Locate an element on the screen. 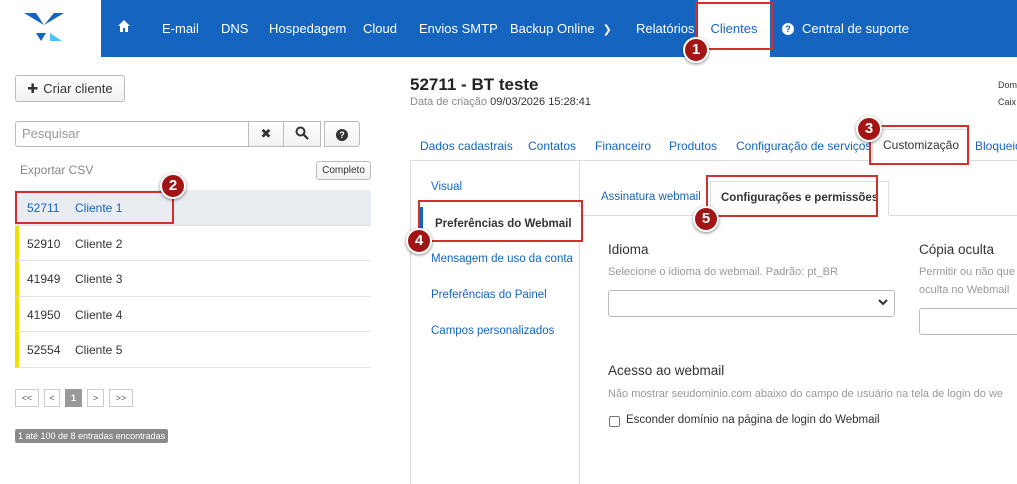  client-row: 52554 Cliente 5 is located at coordinates (193, 350).